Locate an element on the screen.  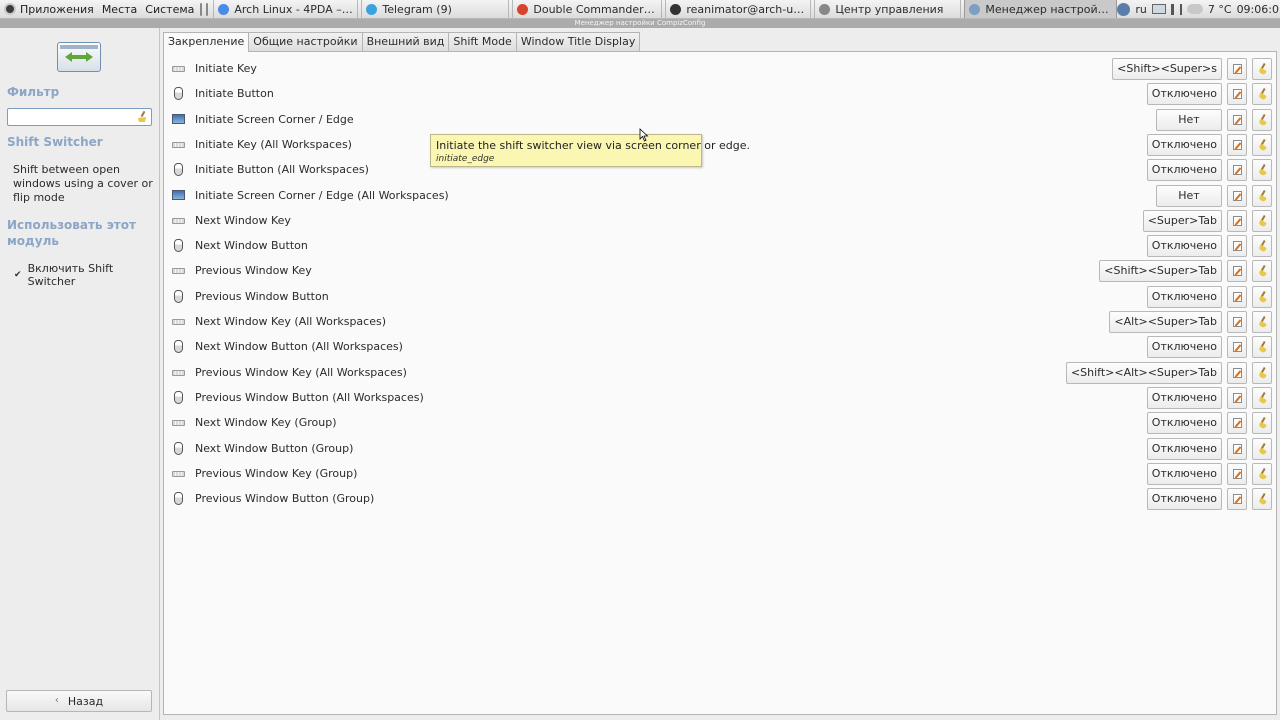
network-globe-icon is located at coordinates (1124, 9).